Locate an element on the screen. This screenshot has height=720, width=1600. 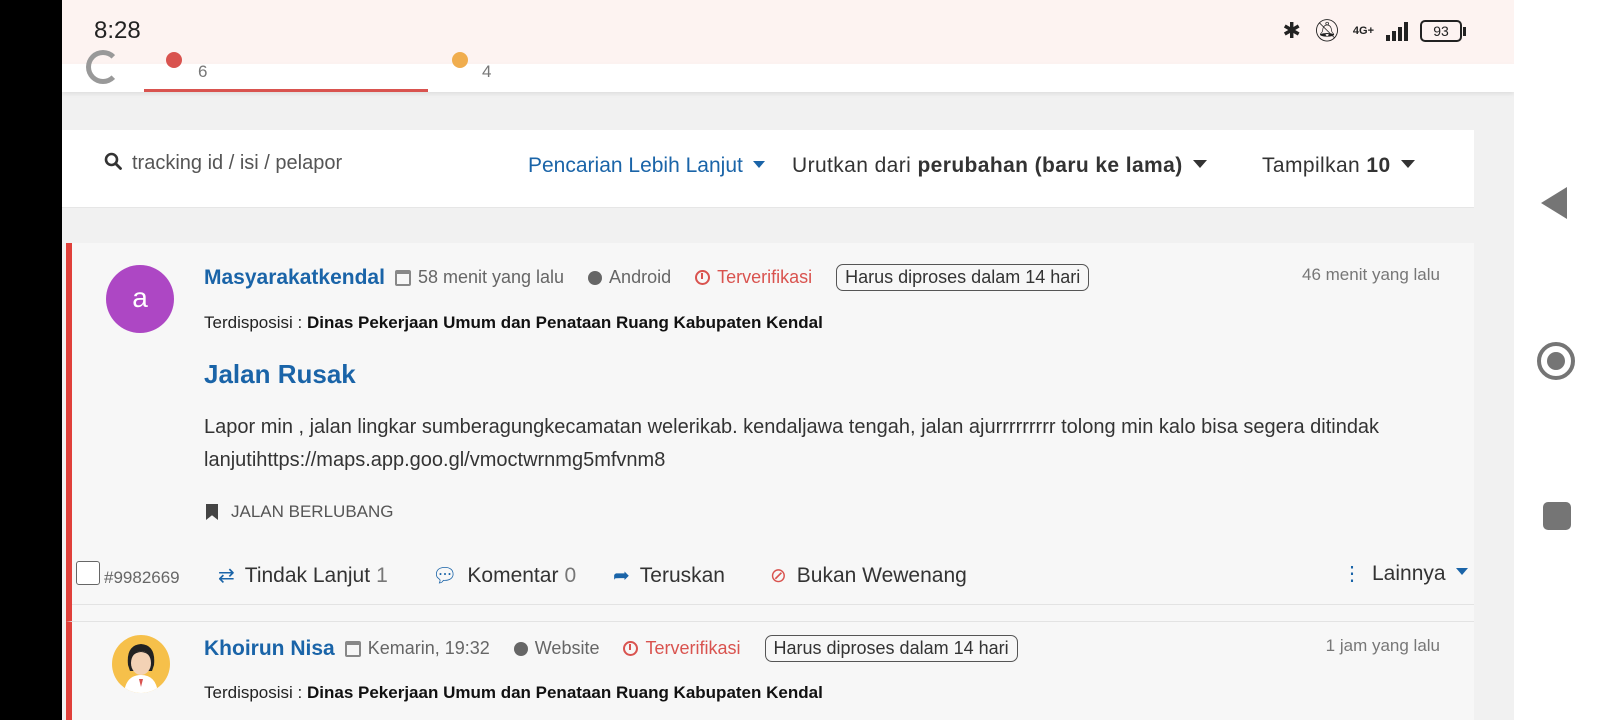
comment-icon: 💬︎ is located at coordinates (445, 576).